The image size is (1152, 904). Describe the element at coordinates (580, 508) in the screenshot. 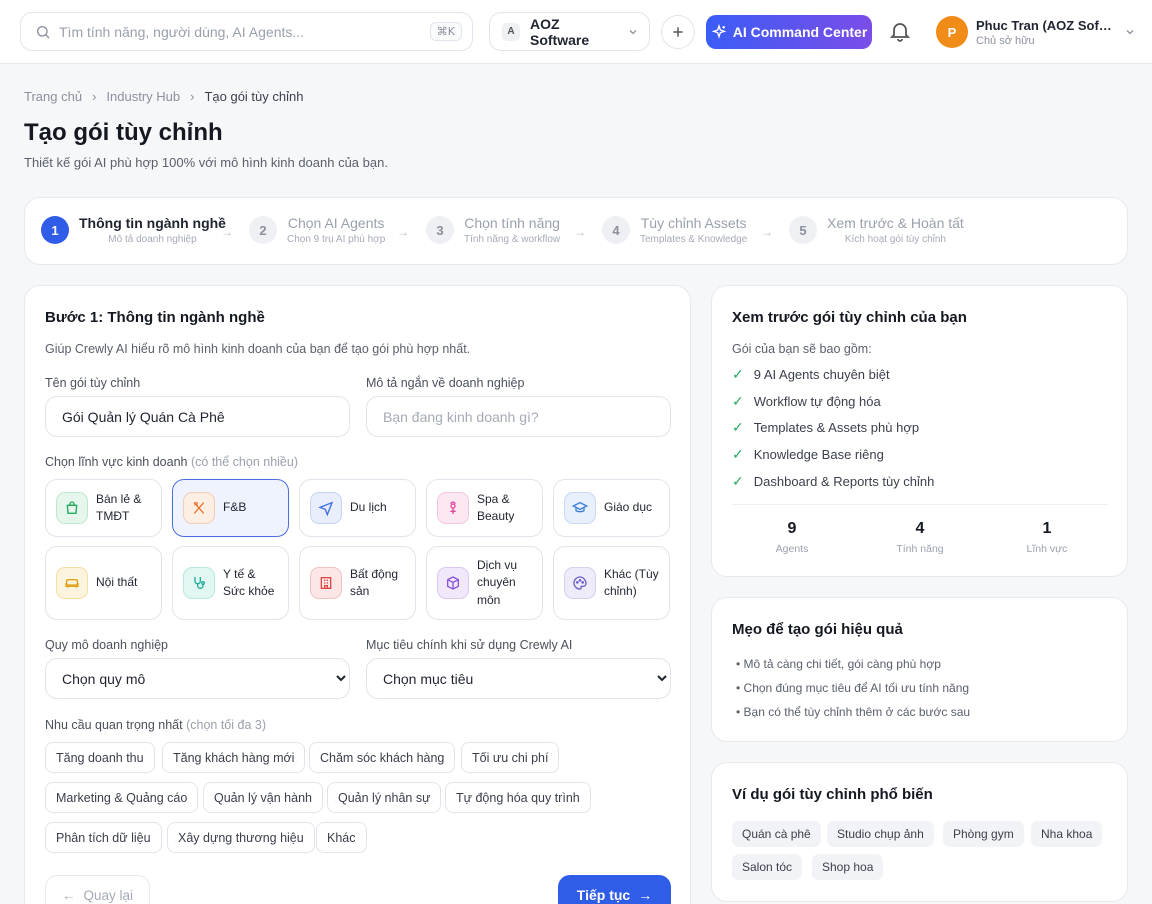

I see `graduation-cap-icon` at that location.